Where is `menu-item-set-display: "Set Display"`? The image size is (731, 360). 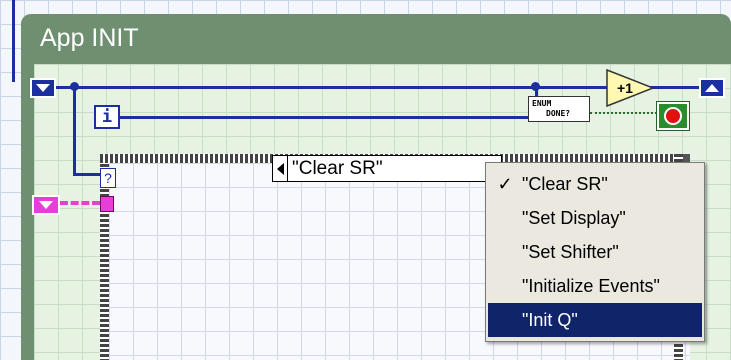
menu-item-set-display: "Set Display" is located at coordinates (595, 218).